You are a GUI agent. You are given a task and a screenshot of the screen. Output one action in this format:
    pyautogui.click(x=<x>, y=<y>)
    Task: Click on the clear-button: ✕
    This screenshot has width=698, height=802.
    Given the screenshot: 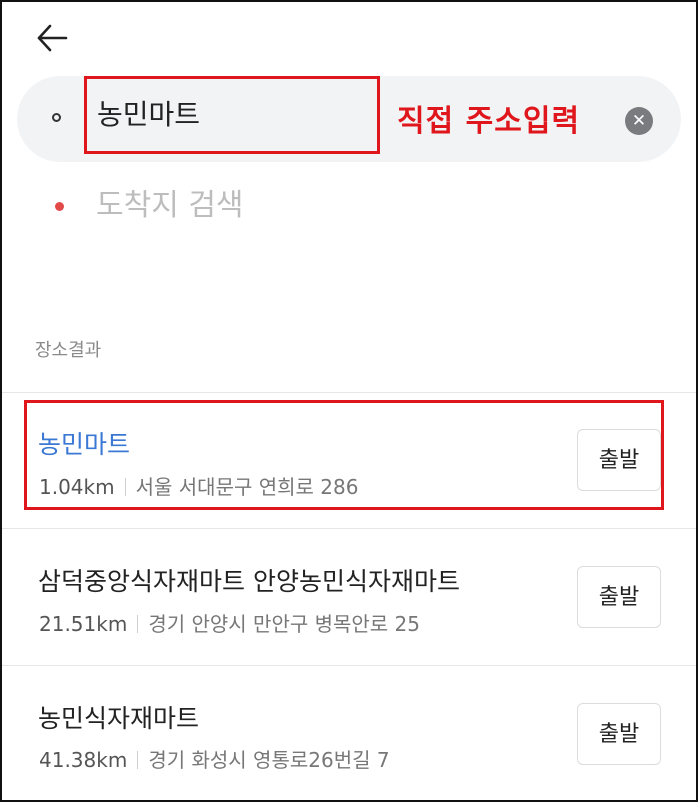 What is the action you would take?
    pyautogui.click(x=639, y=121)
    